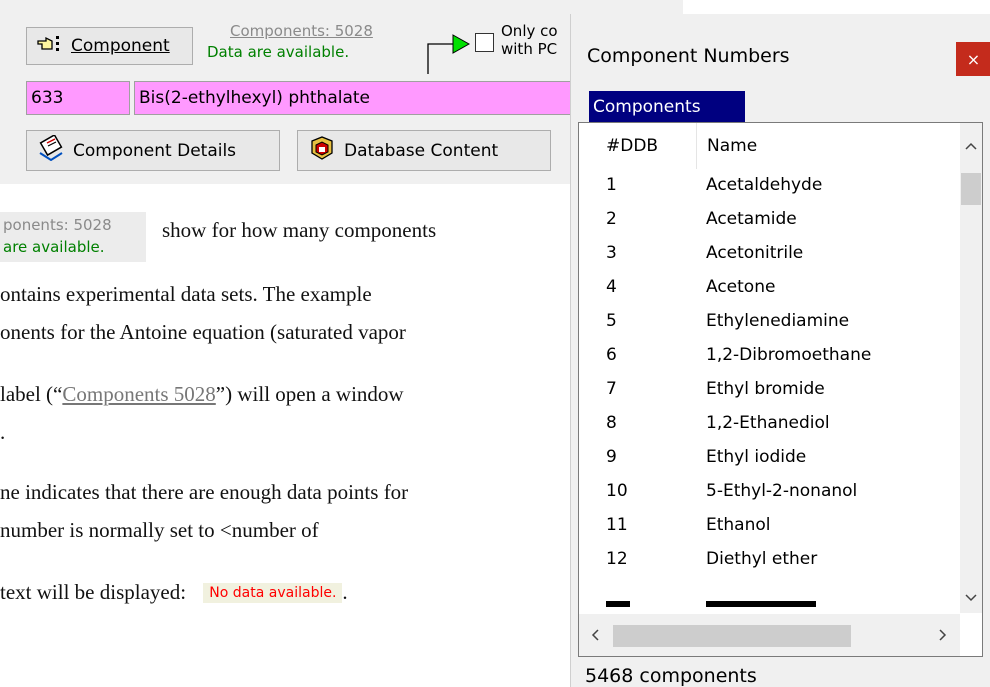  What do you see at coordinates (767, 220) in the screenshot?
I see `list-item: 2 Acetamide` at bounding box center [767, 220].